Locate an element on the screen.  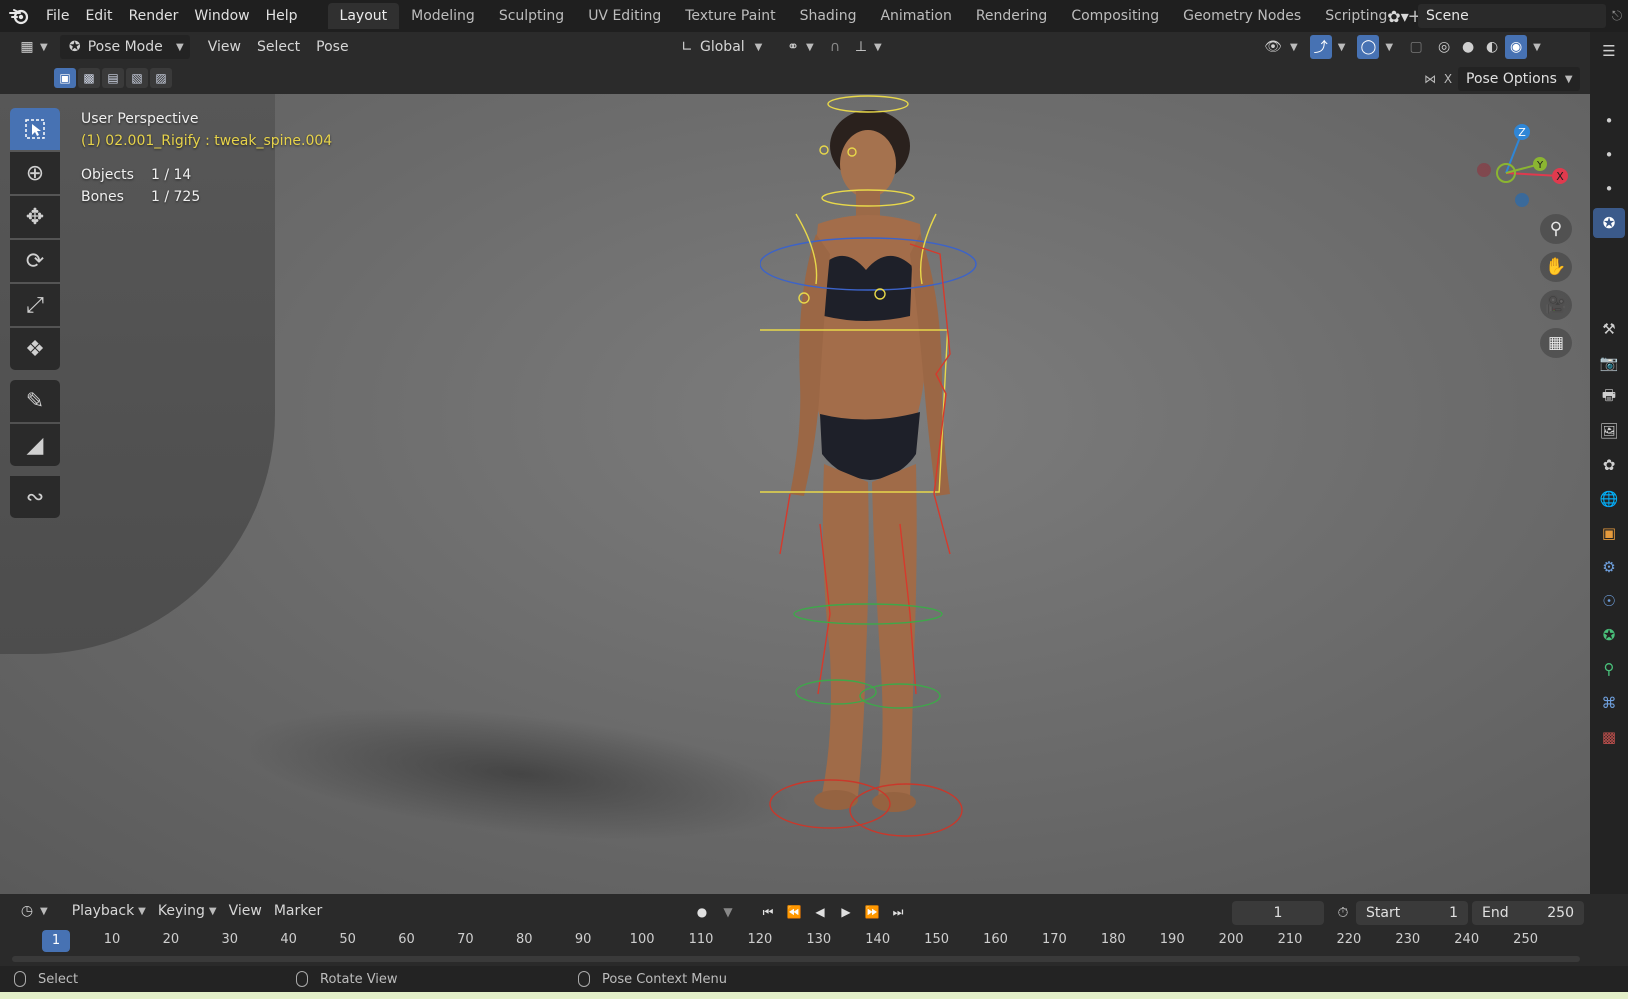
play-icon: ▶ is located at coordinates (846, 912).